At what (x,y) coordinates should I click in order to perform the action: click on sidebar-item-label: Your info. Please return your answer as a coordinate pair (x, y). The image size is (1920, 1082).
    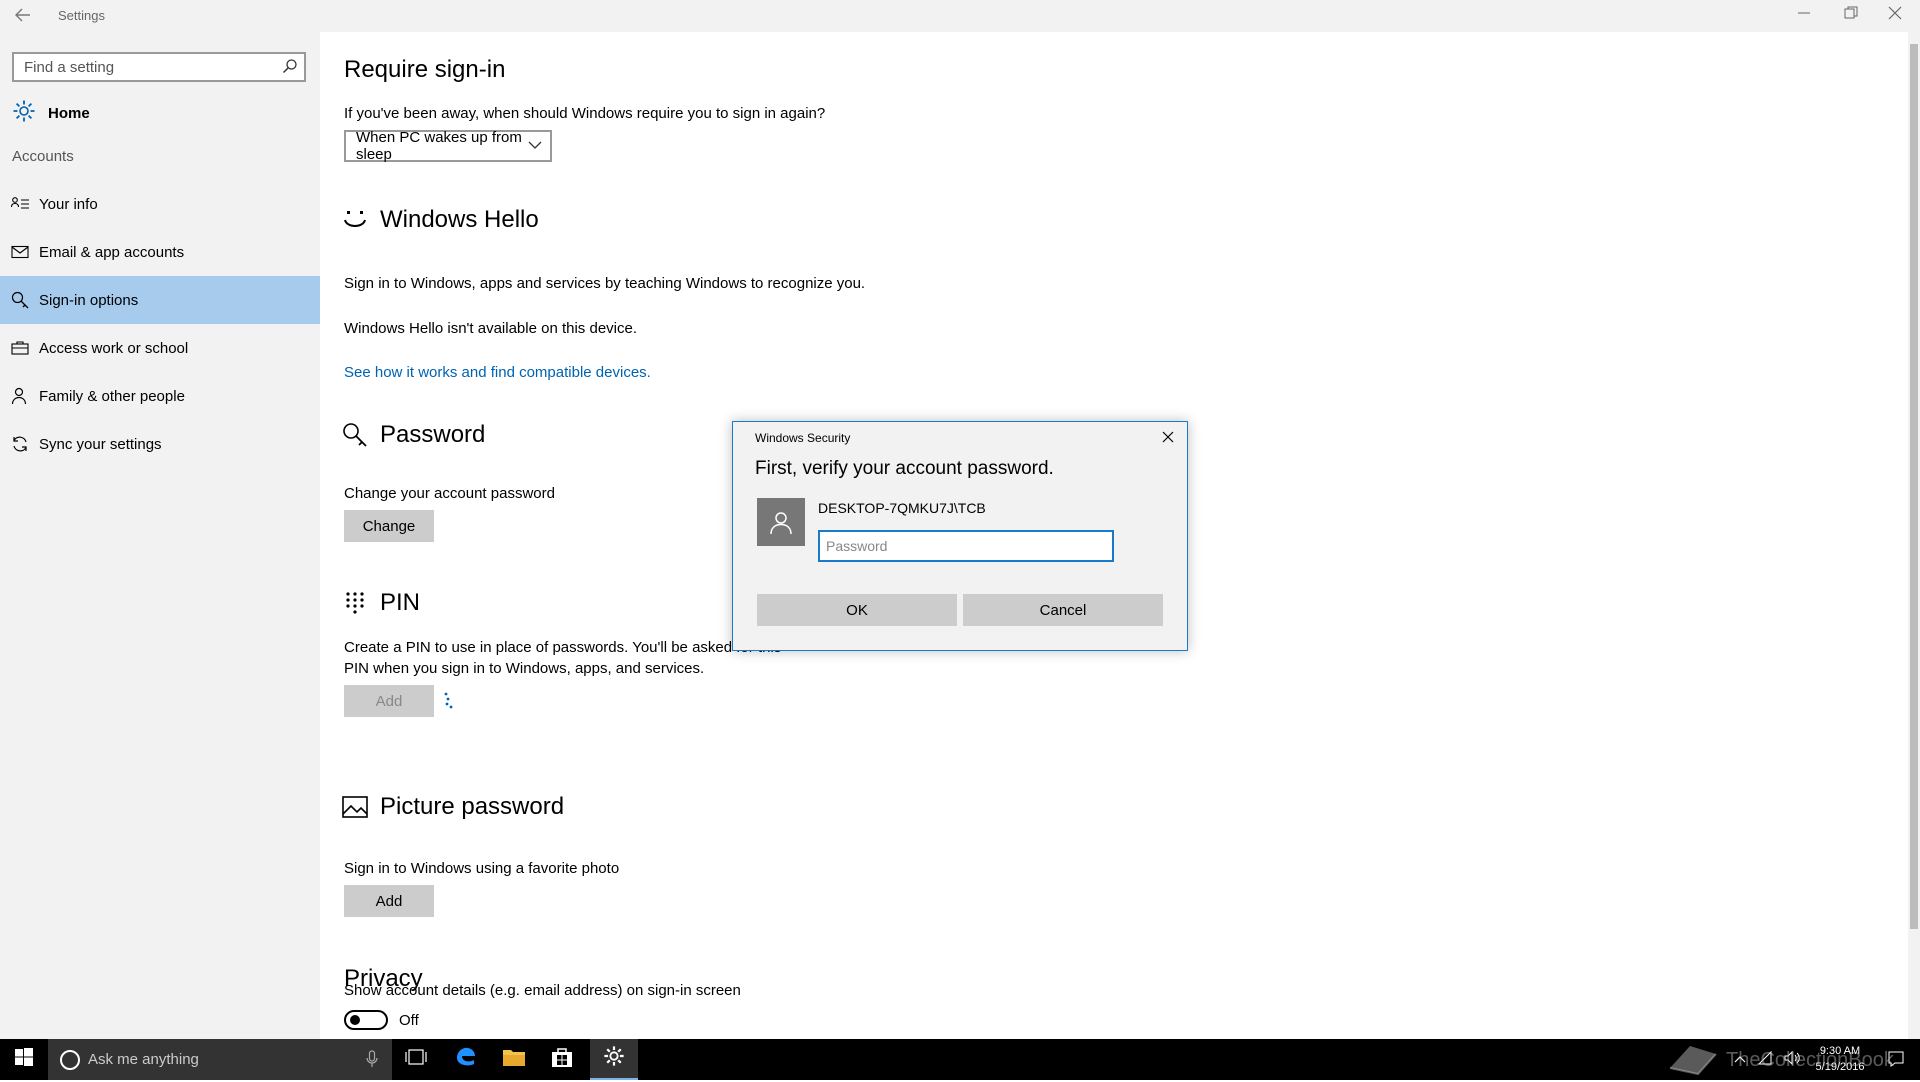
    Looking at the image, I should click on (68, 204).